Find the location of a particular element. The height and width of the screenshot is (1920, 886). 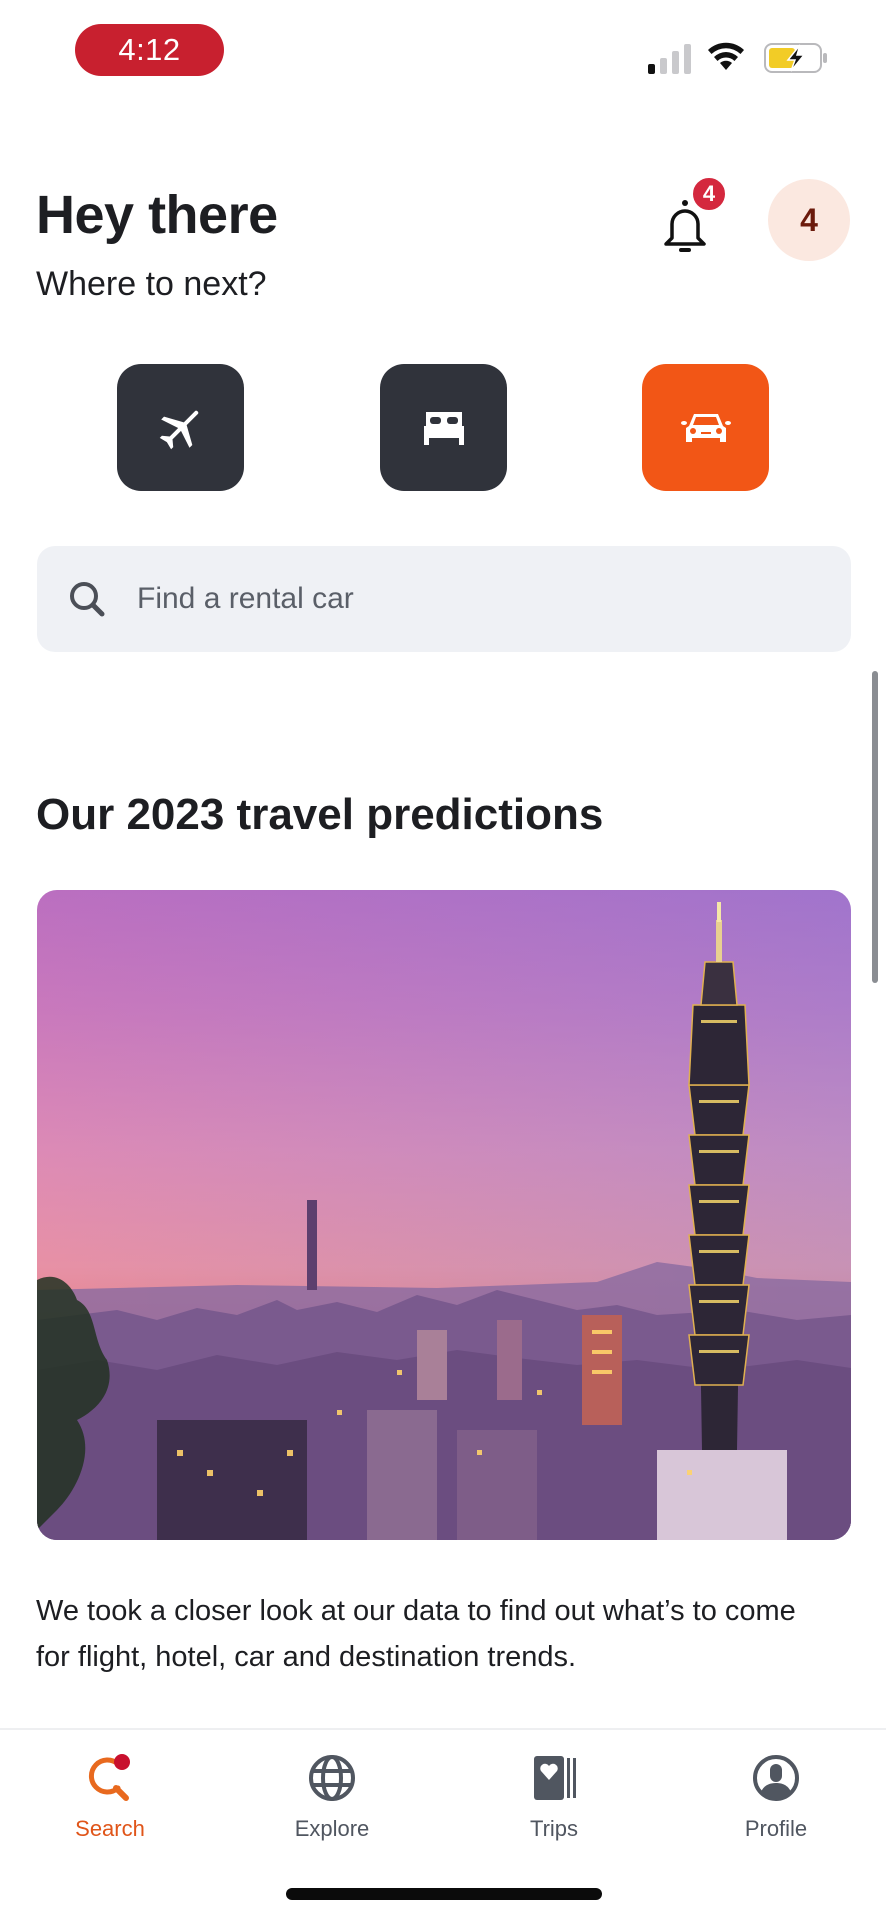

greeting-title: Hey there is located at coordinates (157, 215).